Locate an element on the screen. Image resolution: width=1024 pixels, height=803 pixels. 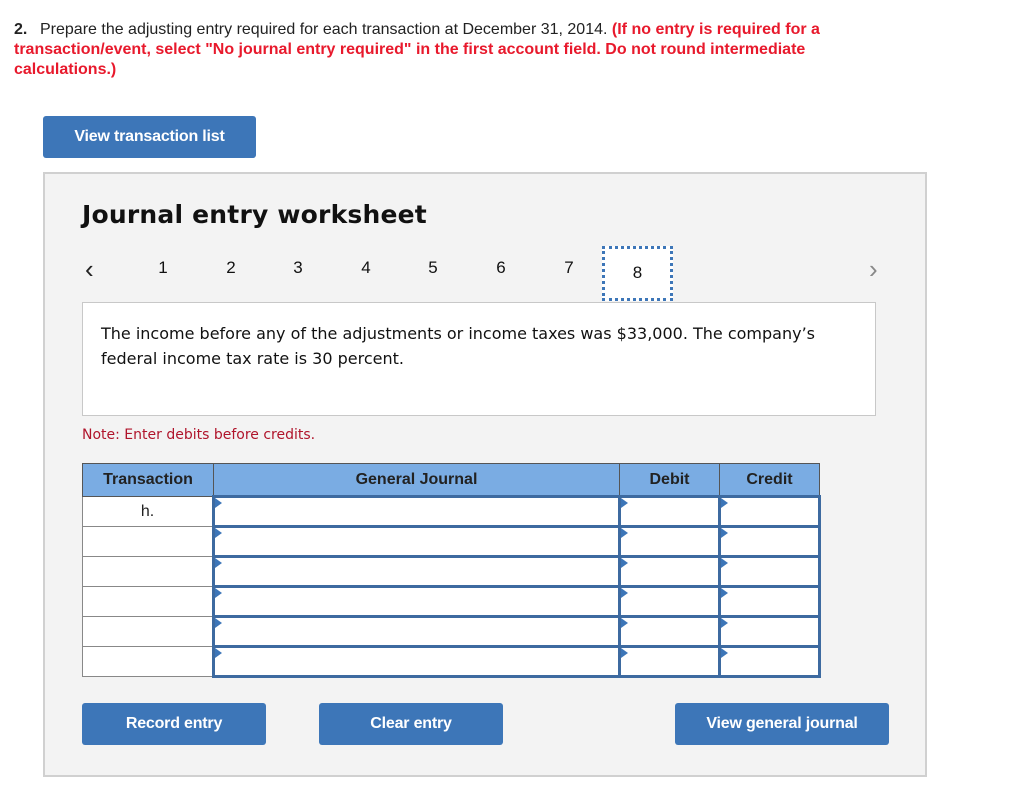
page-tab-1: 1 is located at coordinates (163, 268).